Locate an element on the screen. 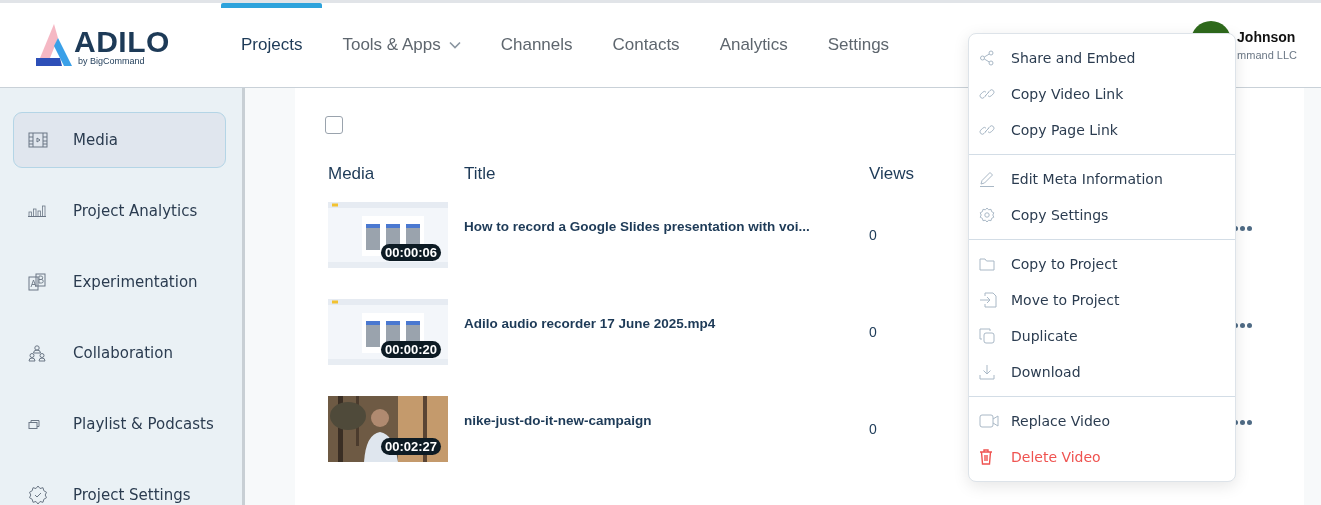 This screenshot has width=1321, height=505. trash-icon is located at coordinates (986, 457).